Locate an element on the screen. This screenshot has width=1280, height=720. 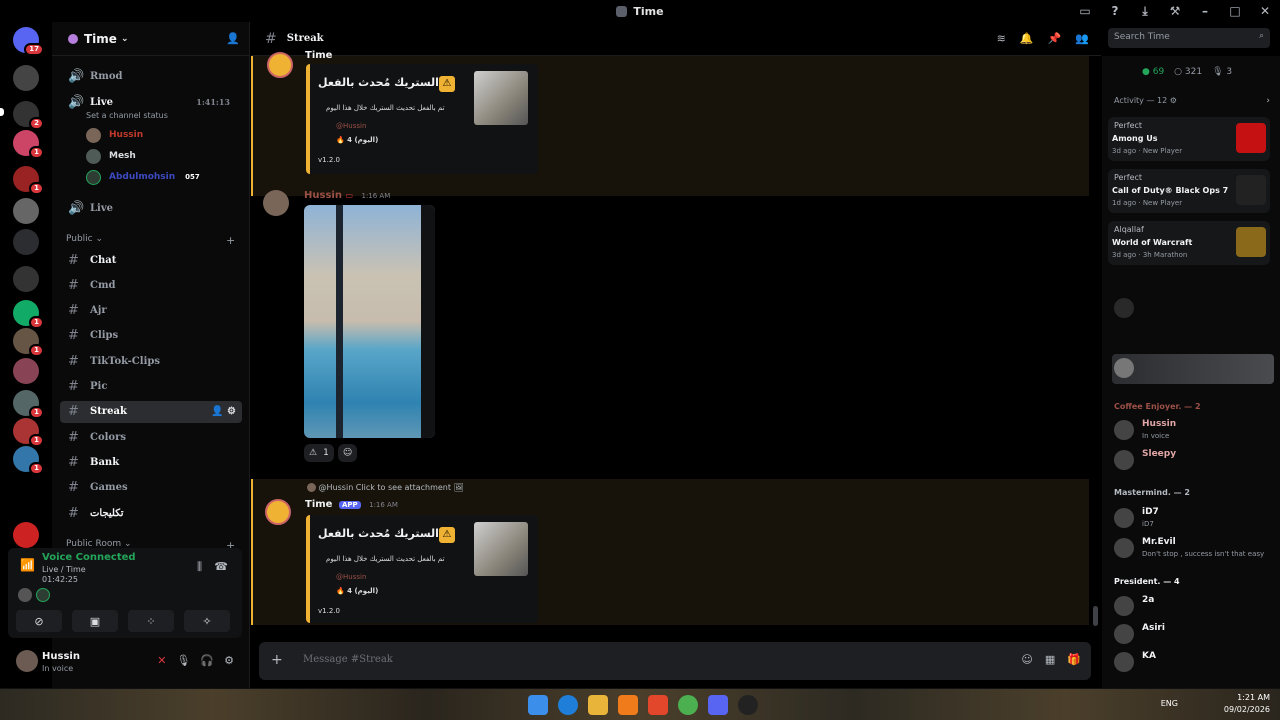
server-icon-server-11: 1 is located at coordinates (28, 404).